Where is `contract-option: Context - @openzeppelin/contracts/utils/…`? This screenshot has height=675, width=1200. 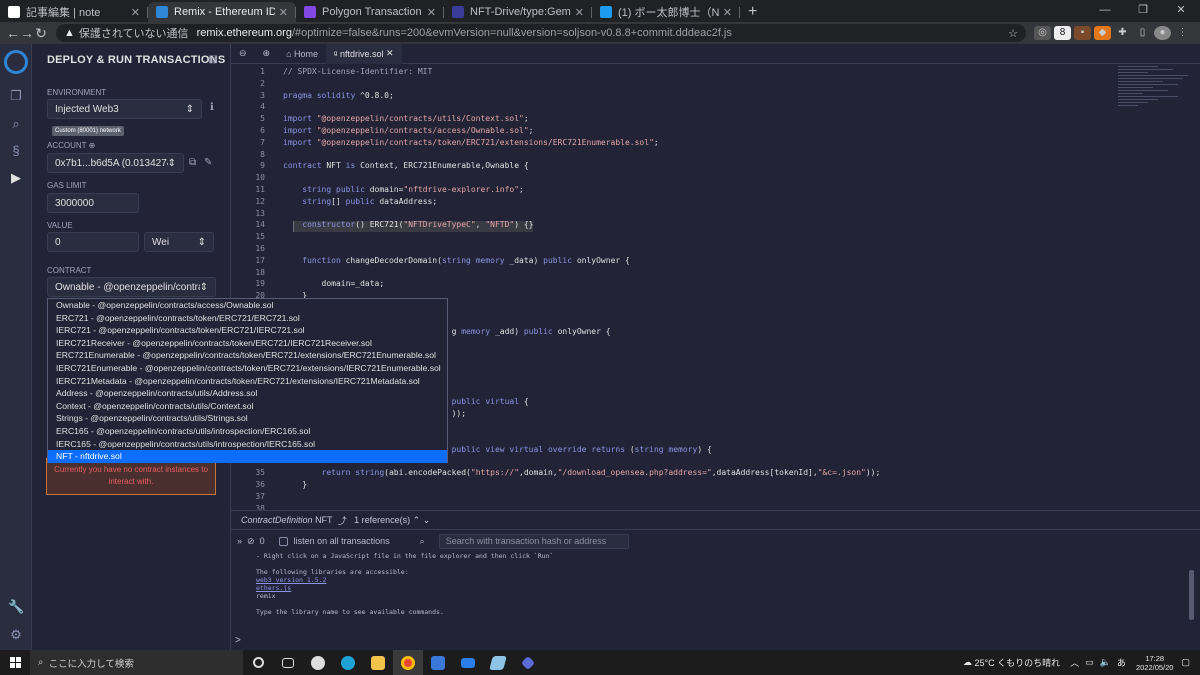
contract-option: Context - @openzeppelin/contracts/utils/… is located at coordinates (247, 406).